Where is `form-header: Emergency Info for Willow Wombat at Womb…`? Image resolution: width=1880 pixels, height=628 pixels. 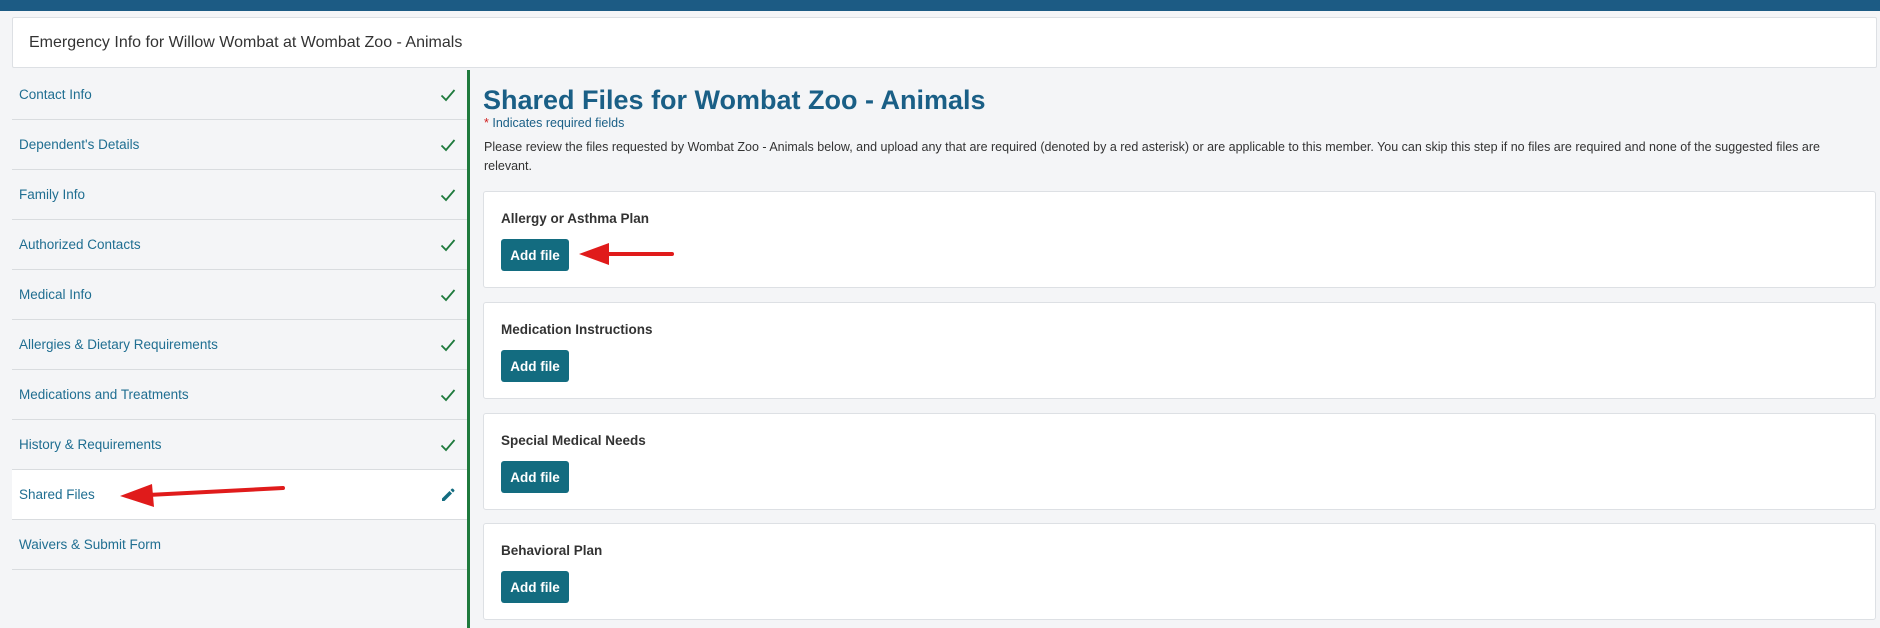
form-header: Emergency Info for Willow Wombat at Womb… is located at coordinates (944, 42).